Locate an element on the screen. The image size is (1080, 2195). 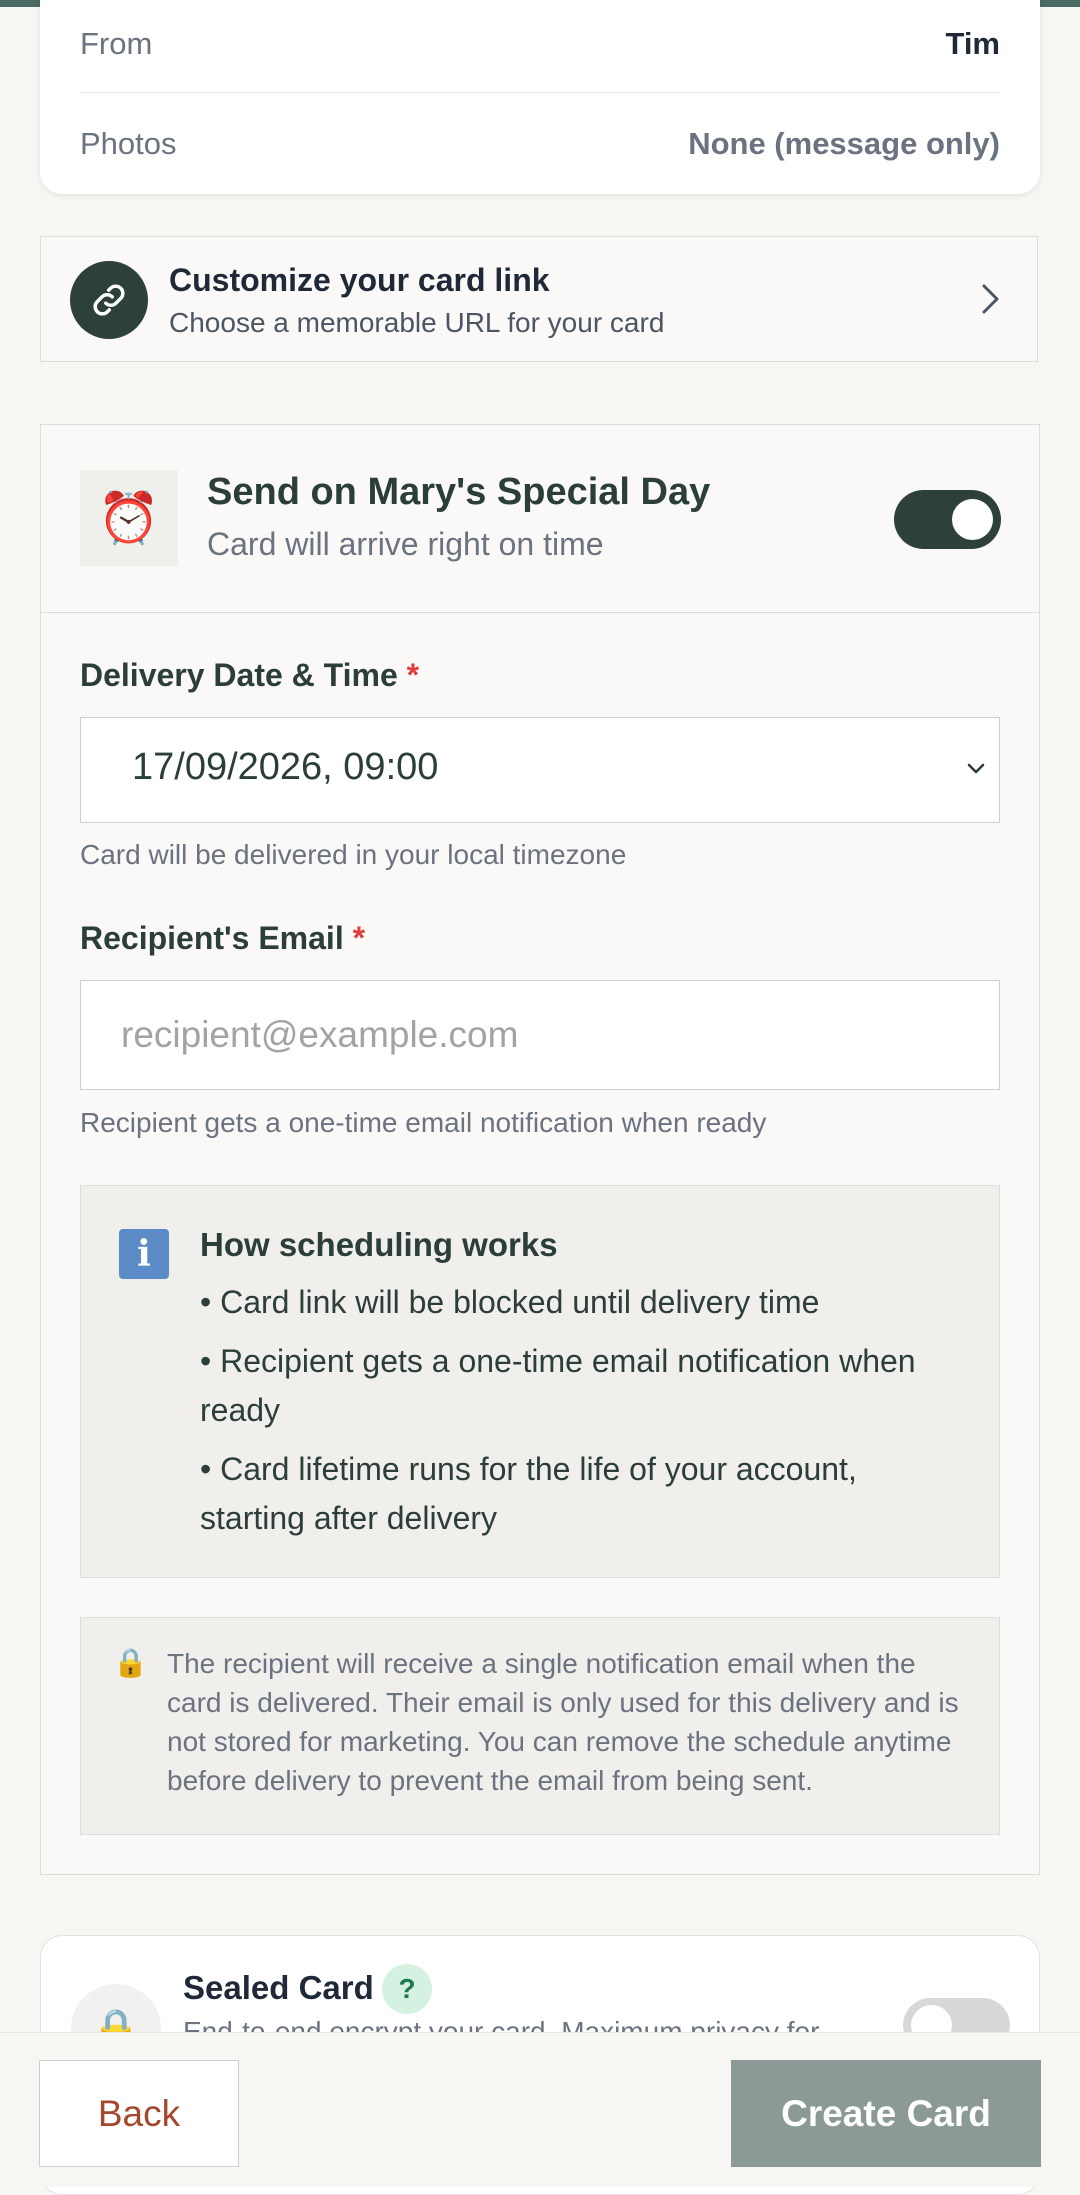
schedule-toggle is located at coordinates (947, 519).